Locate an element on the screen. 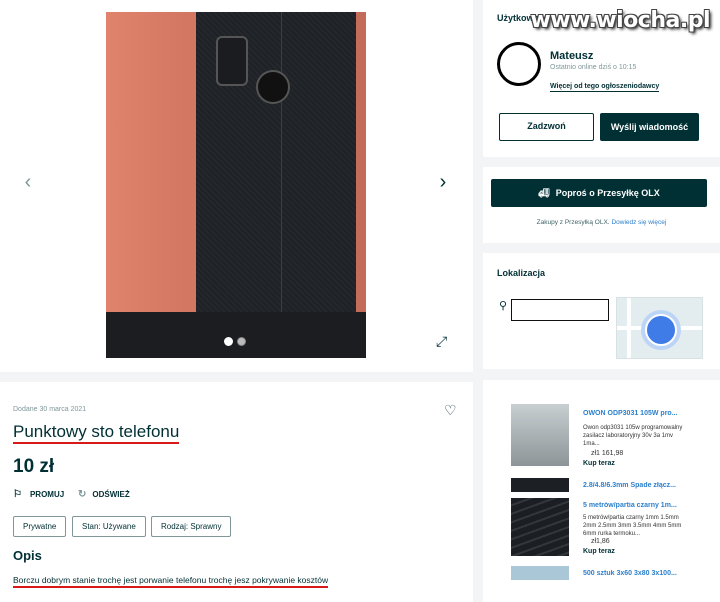 The height and width of the screenshot is (602, 720). next-arrow-icon: › is located at coordinates (443, 182).